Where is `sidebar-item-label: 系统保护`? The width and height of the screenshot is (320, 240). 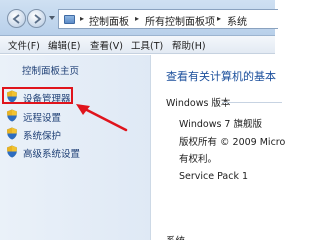 sidebar-item-label: 系统保护 is located at coordinates (42, 136).